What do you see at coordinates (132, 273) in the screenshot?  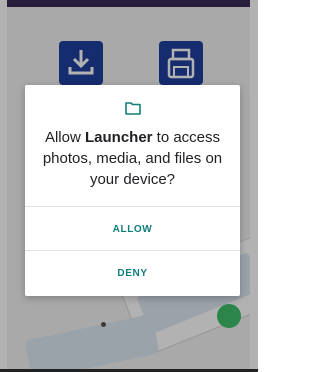 I see `deny-button: DENY` at bounding box center [132, 273].